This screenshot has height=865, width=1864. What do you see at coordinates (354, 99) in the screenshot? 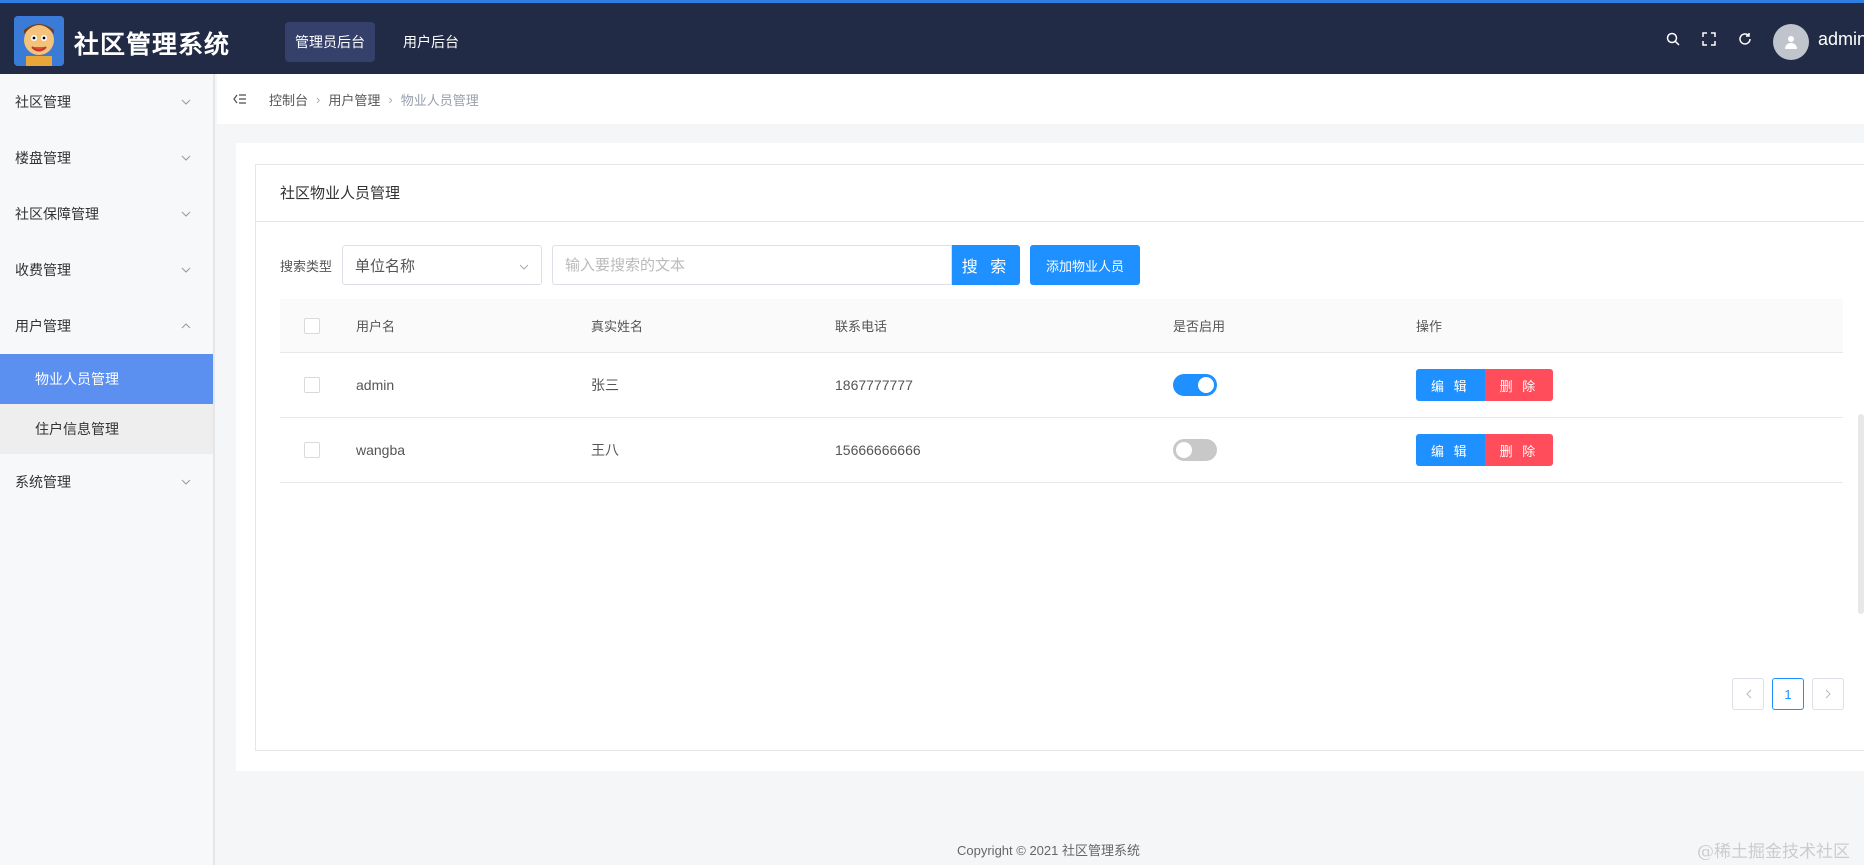
I see `breadcrumb-item-user-mgmt: 用户管理` at bounding box center [354, 99].